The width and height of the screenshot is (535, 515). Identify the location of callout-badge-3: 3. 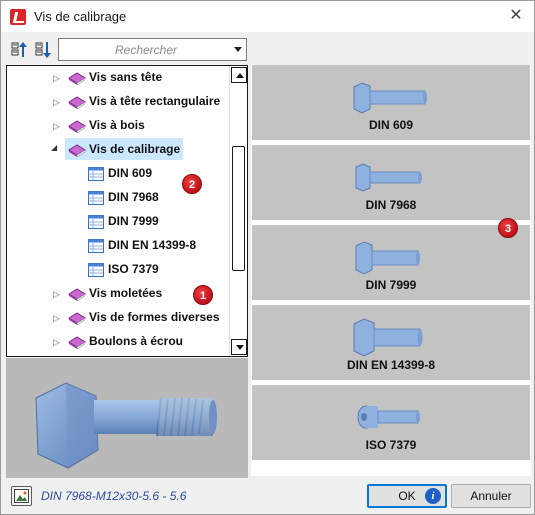
(508, 228).